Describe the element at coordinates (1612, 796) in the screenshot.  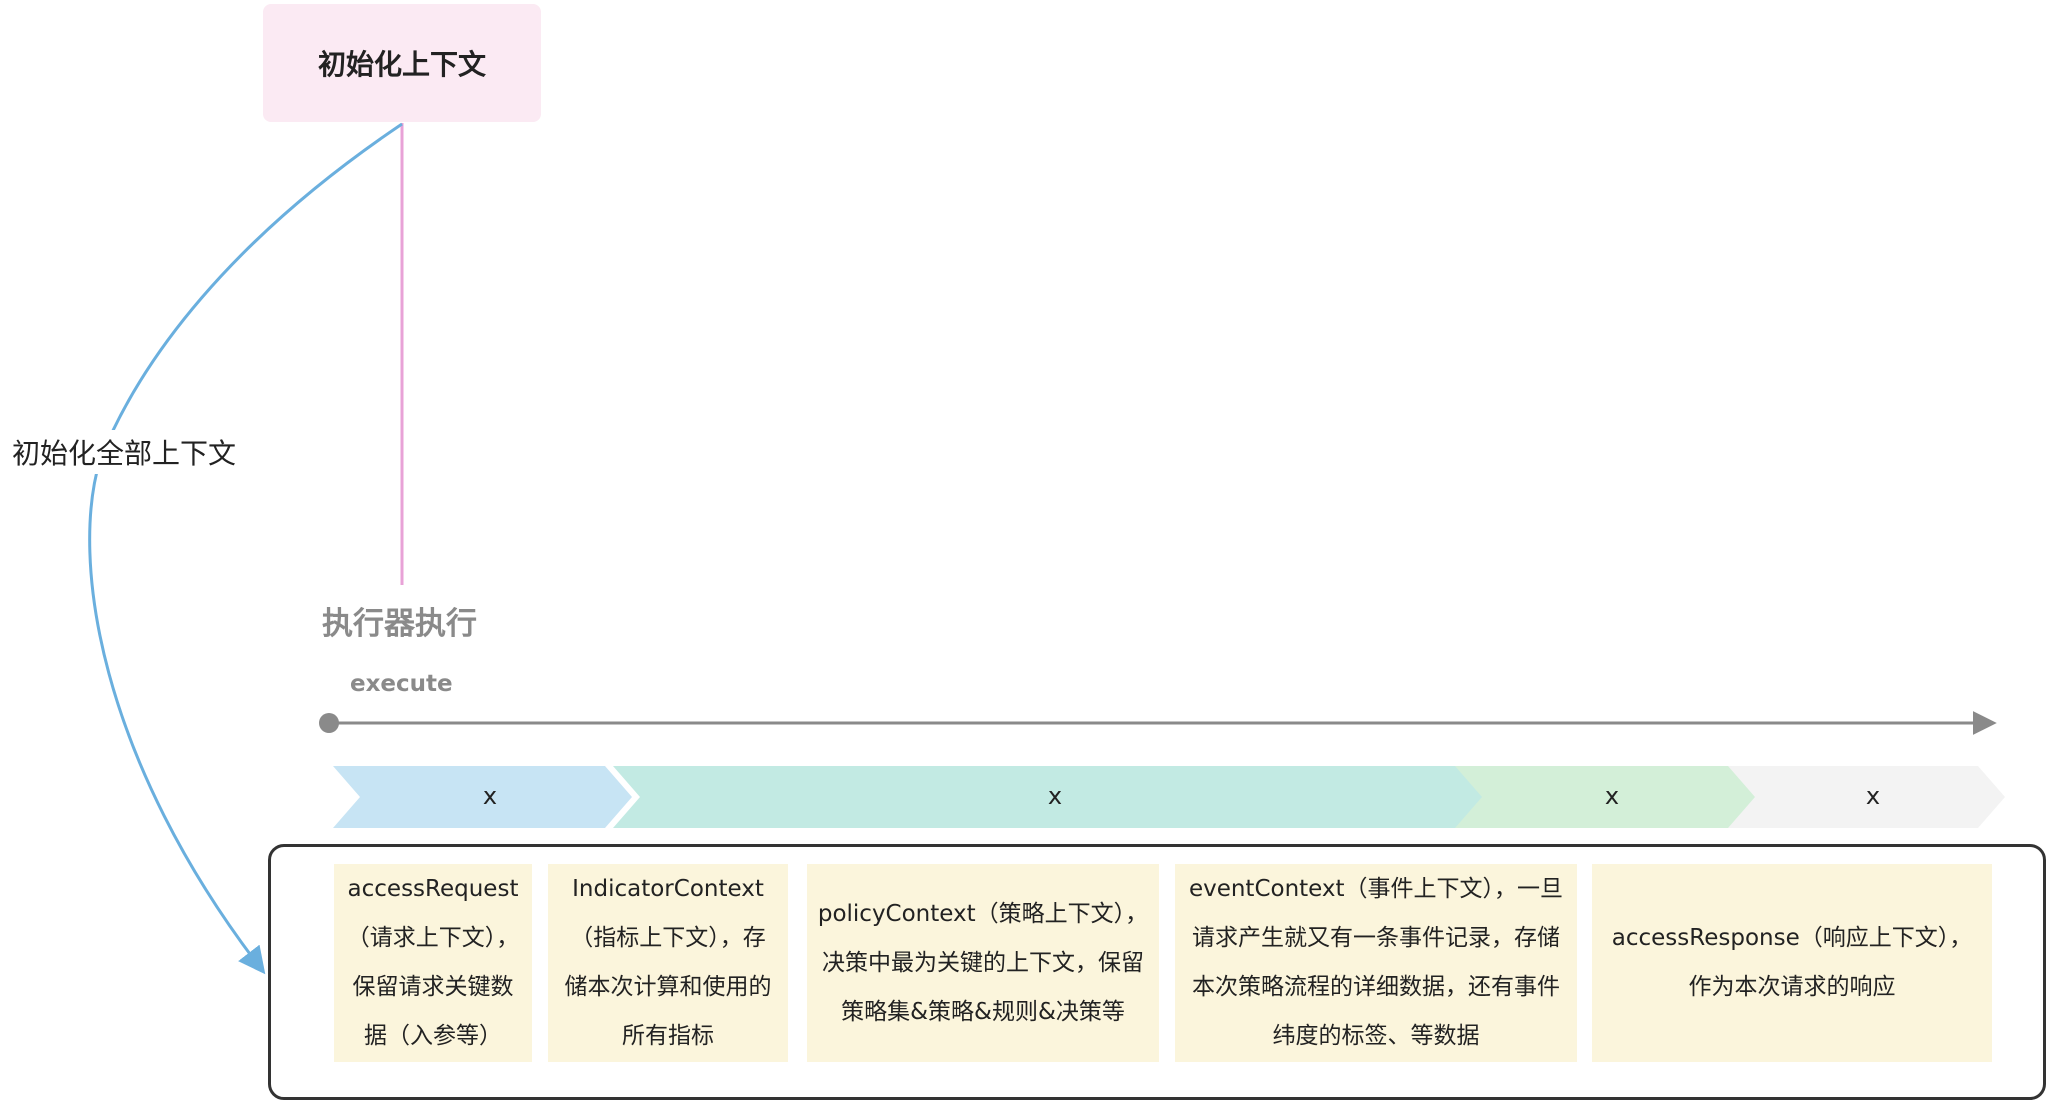
I see `stage-label-3: x` at that location.